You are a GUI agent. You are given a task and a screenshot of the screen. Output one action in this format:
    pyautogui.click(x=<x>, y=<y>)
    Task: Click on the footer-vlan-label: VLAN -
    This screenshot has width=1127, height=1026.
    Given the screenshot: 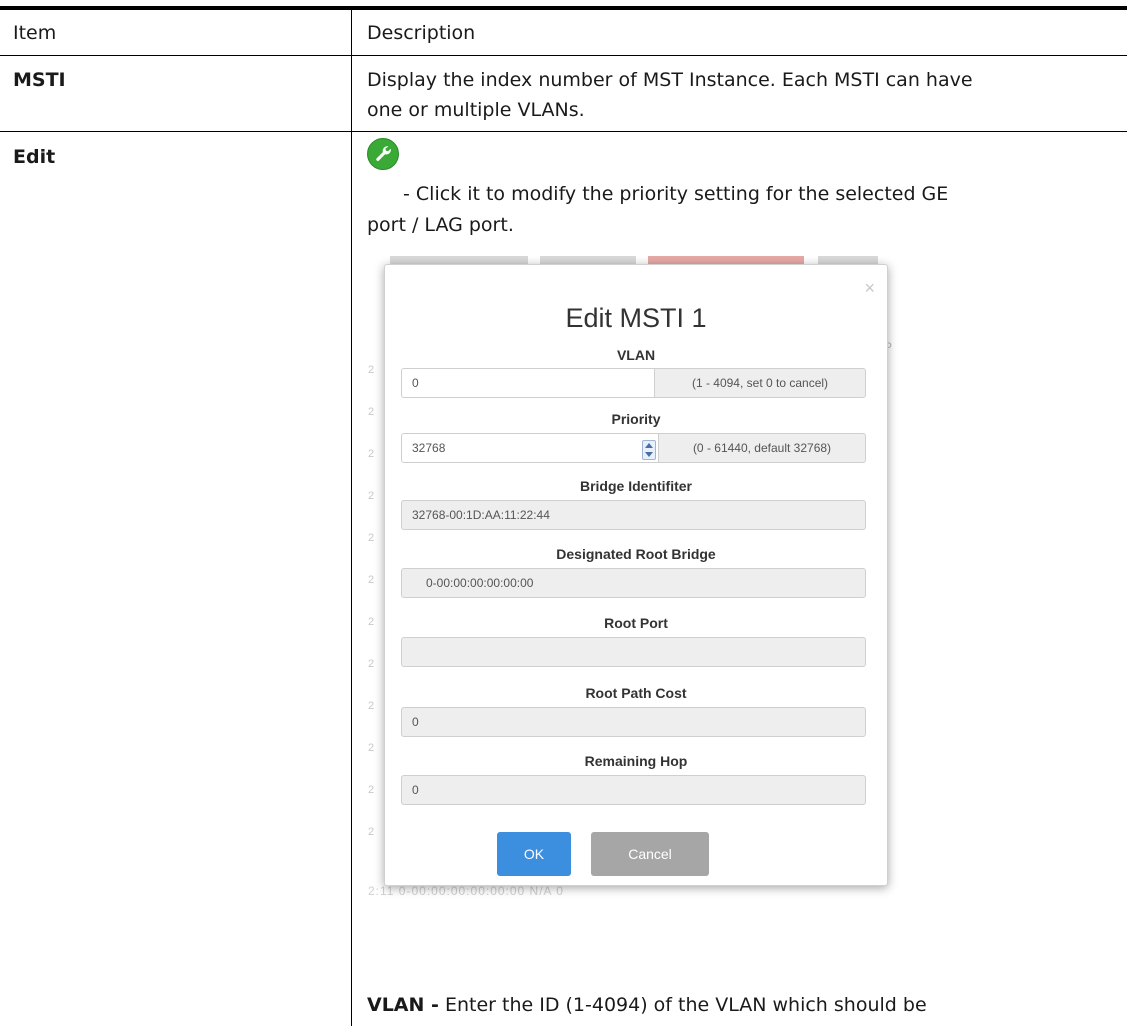 What is the action you would take?
    pyautogui.click(x=403, y=1005)
    